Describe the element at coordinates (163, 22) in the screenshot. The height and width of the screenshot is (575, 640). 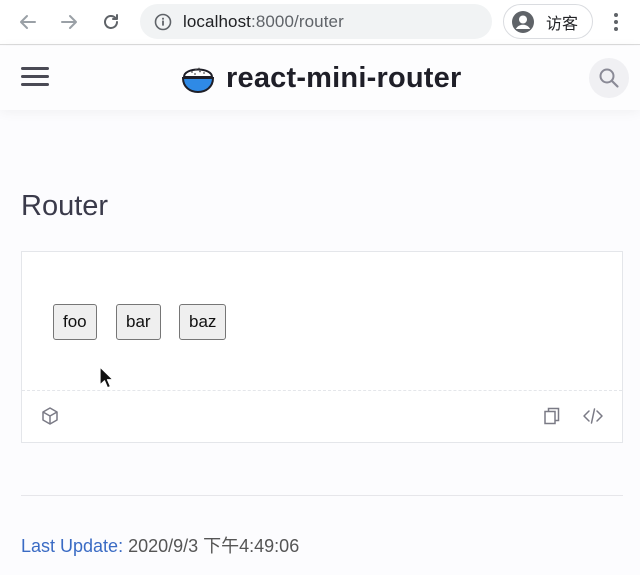
I see `info-icon` at that location.